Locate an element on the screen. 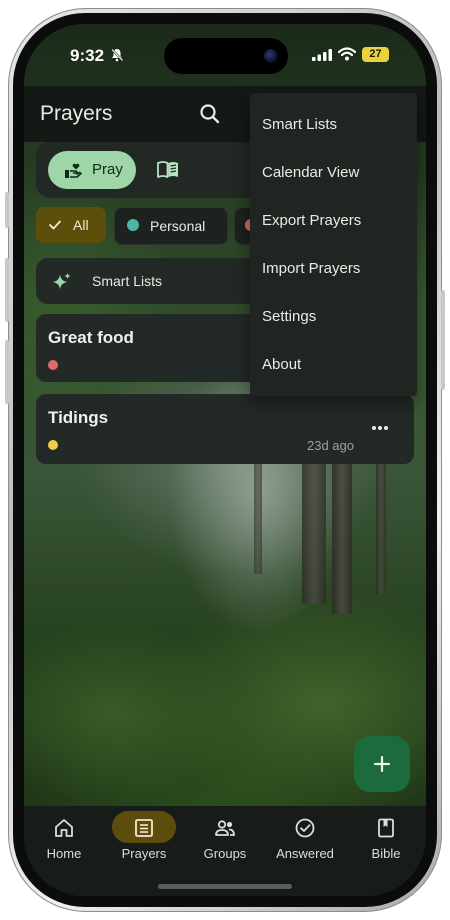 Image resolution: width=450 pixels, height=920 pixels. list-icon is located at coordinates (144, 828).